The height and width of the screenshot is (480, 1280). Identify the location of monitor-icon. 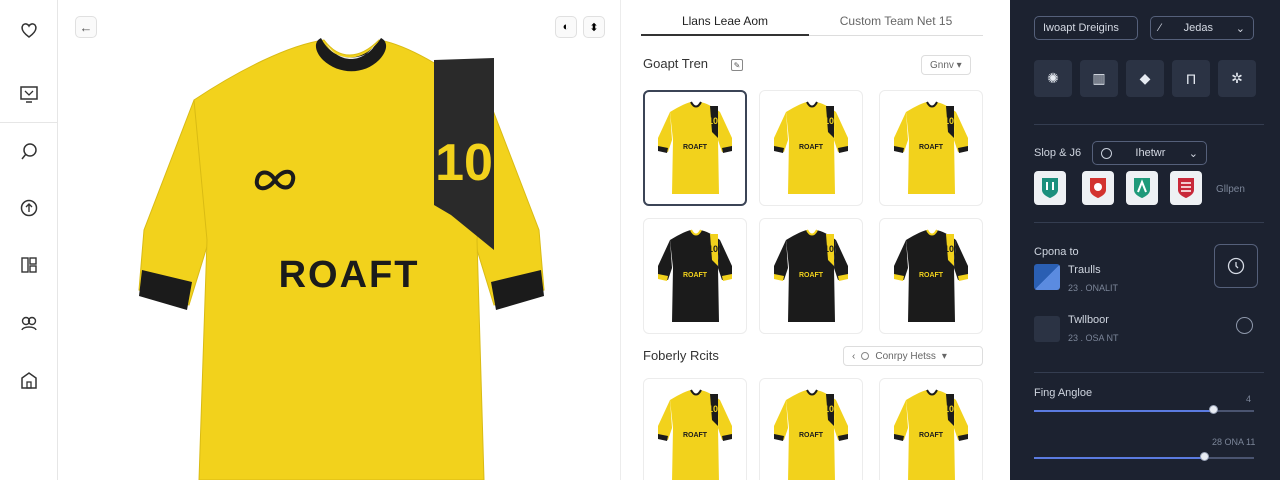
(29, 94).